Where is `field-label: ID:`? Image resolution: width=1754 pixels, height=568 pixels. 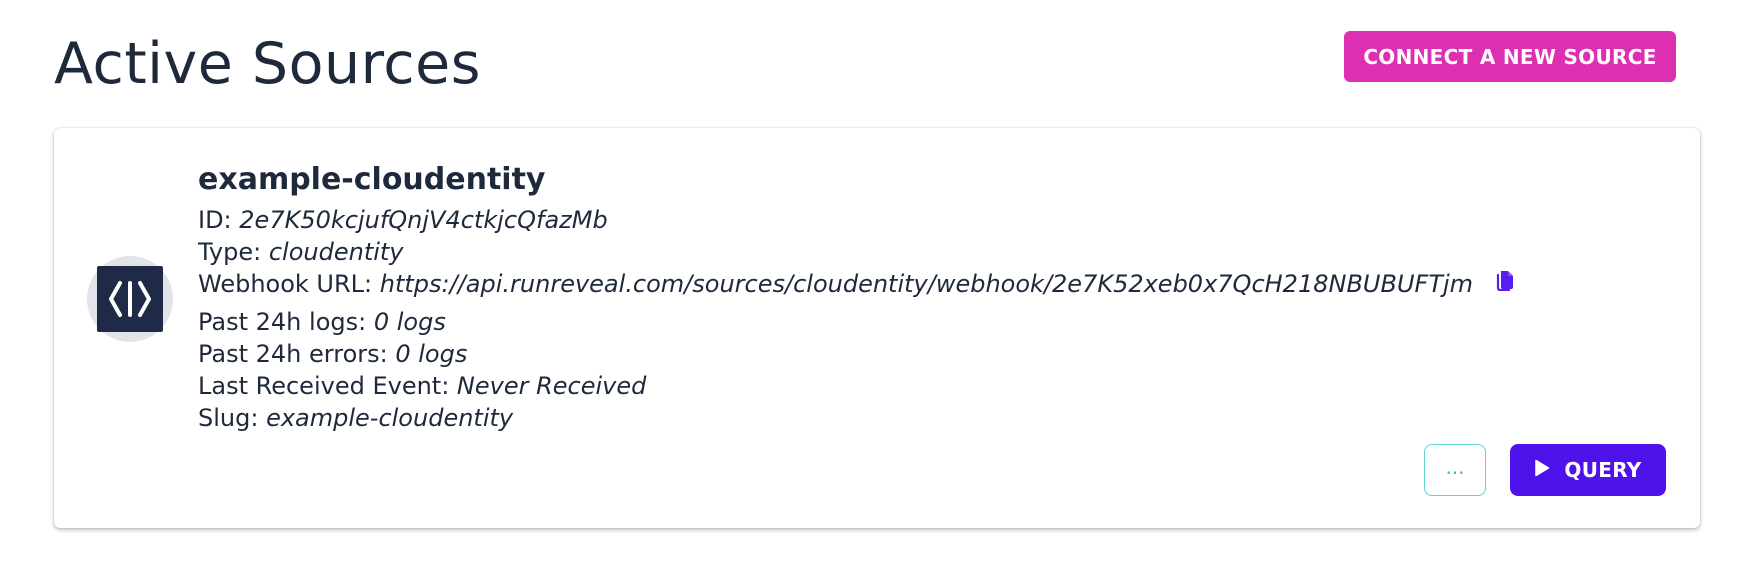
field-label: ID: is located at coordinates (219, 220).